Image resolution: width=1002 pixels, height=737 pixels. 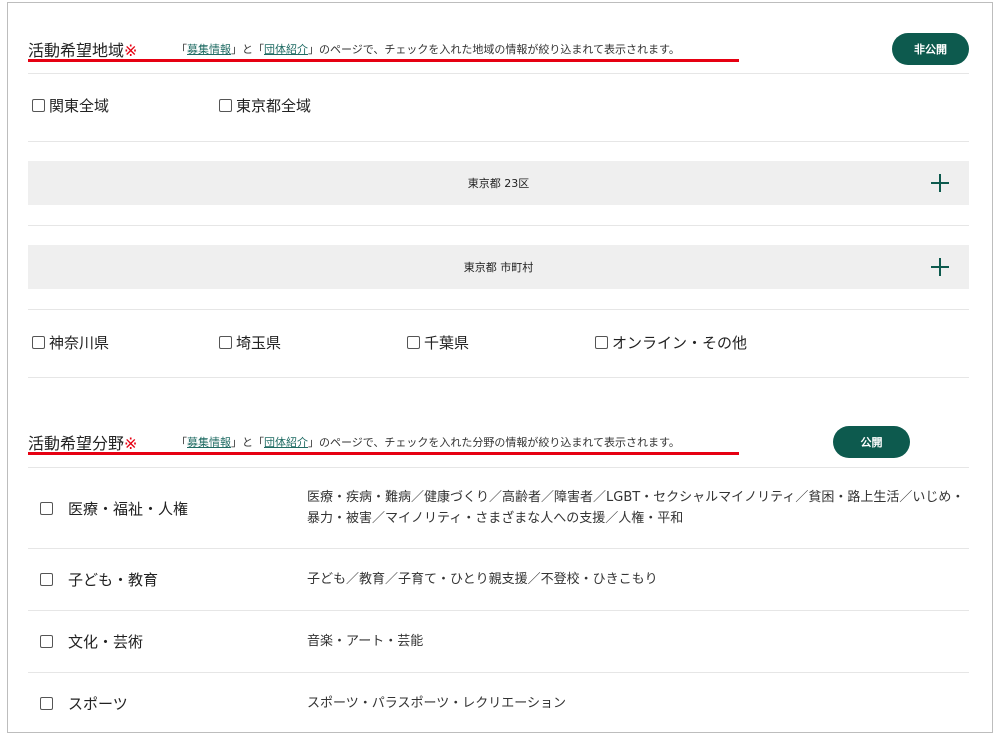 I want to click on field-section-title: 活動希望分野※, so click(x=82, y=442).